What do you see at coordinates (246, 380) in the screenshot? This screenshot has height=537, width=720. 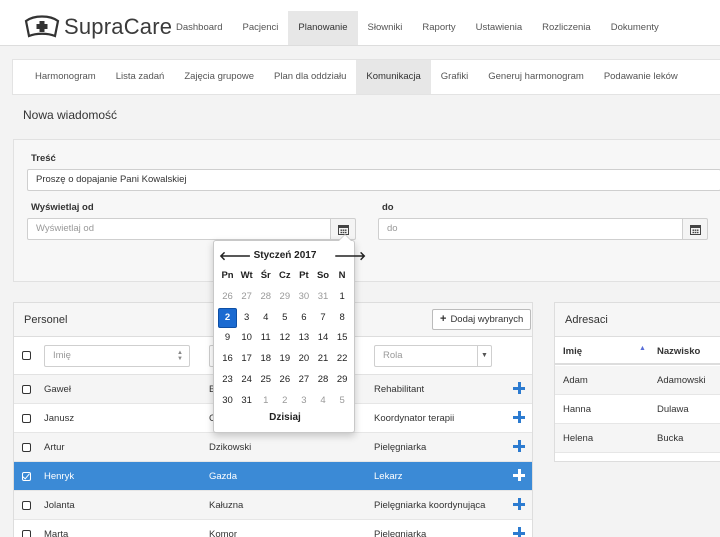 I see `calendar-day: 24` at bounding box center [246, 380].